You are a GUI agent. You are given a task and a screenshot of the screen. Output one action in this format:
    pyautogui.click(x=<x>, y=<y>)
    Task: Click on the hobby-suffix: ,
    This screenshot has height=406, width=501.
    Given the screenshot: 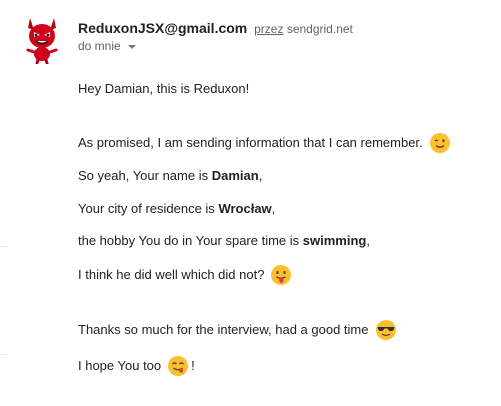 What is the action you would take?
    pyautogui.click(x=368, y=240)
    